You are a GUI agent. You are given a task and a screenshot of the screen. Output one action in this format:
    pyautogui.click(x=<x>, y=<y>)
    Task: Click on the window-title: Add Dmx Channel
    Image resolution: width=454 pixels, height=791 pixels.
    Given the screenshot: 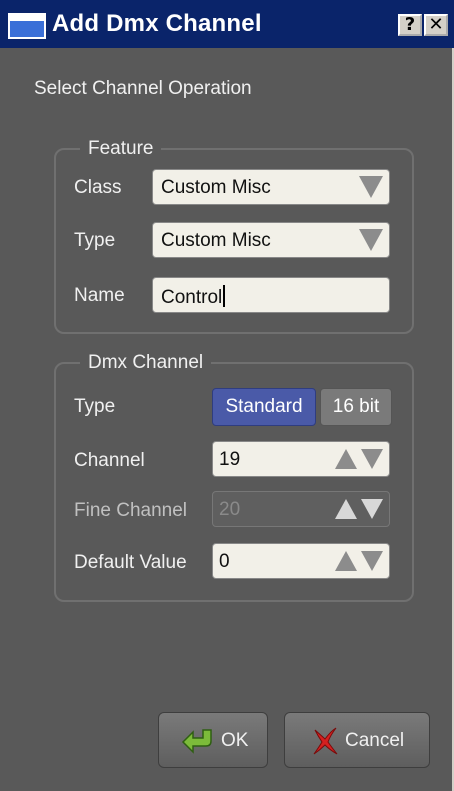 What is the action you would take?
    pyautogui.click(x=157, y=23)
    